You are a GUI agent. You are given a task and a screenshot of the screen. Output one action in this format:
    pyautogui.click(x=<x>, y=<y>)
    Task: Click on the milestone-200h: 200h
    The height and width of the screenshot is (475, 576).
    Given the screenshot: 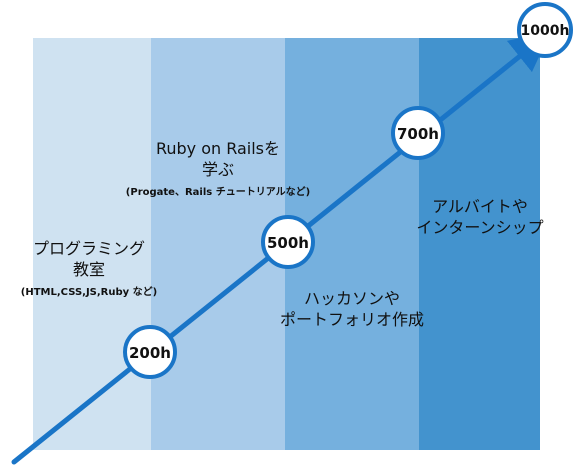 What is the action you would take?
    pyautogui.click(x=150, y=352)
    